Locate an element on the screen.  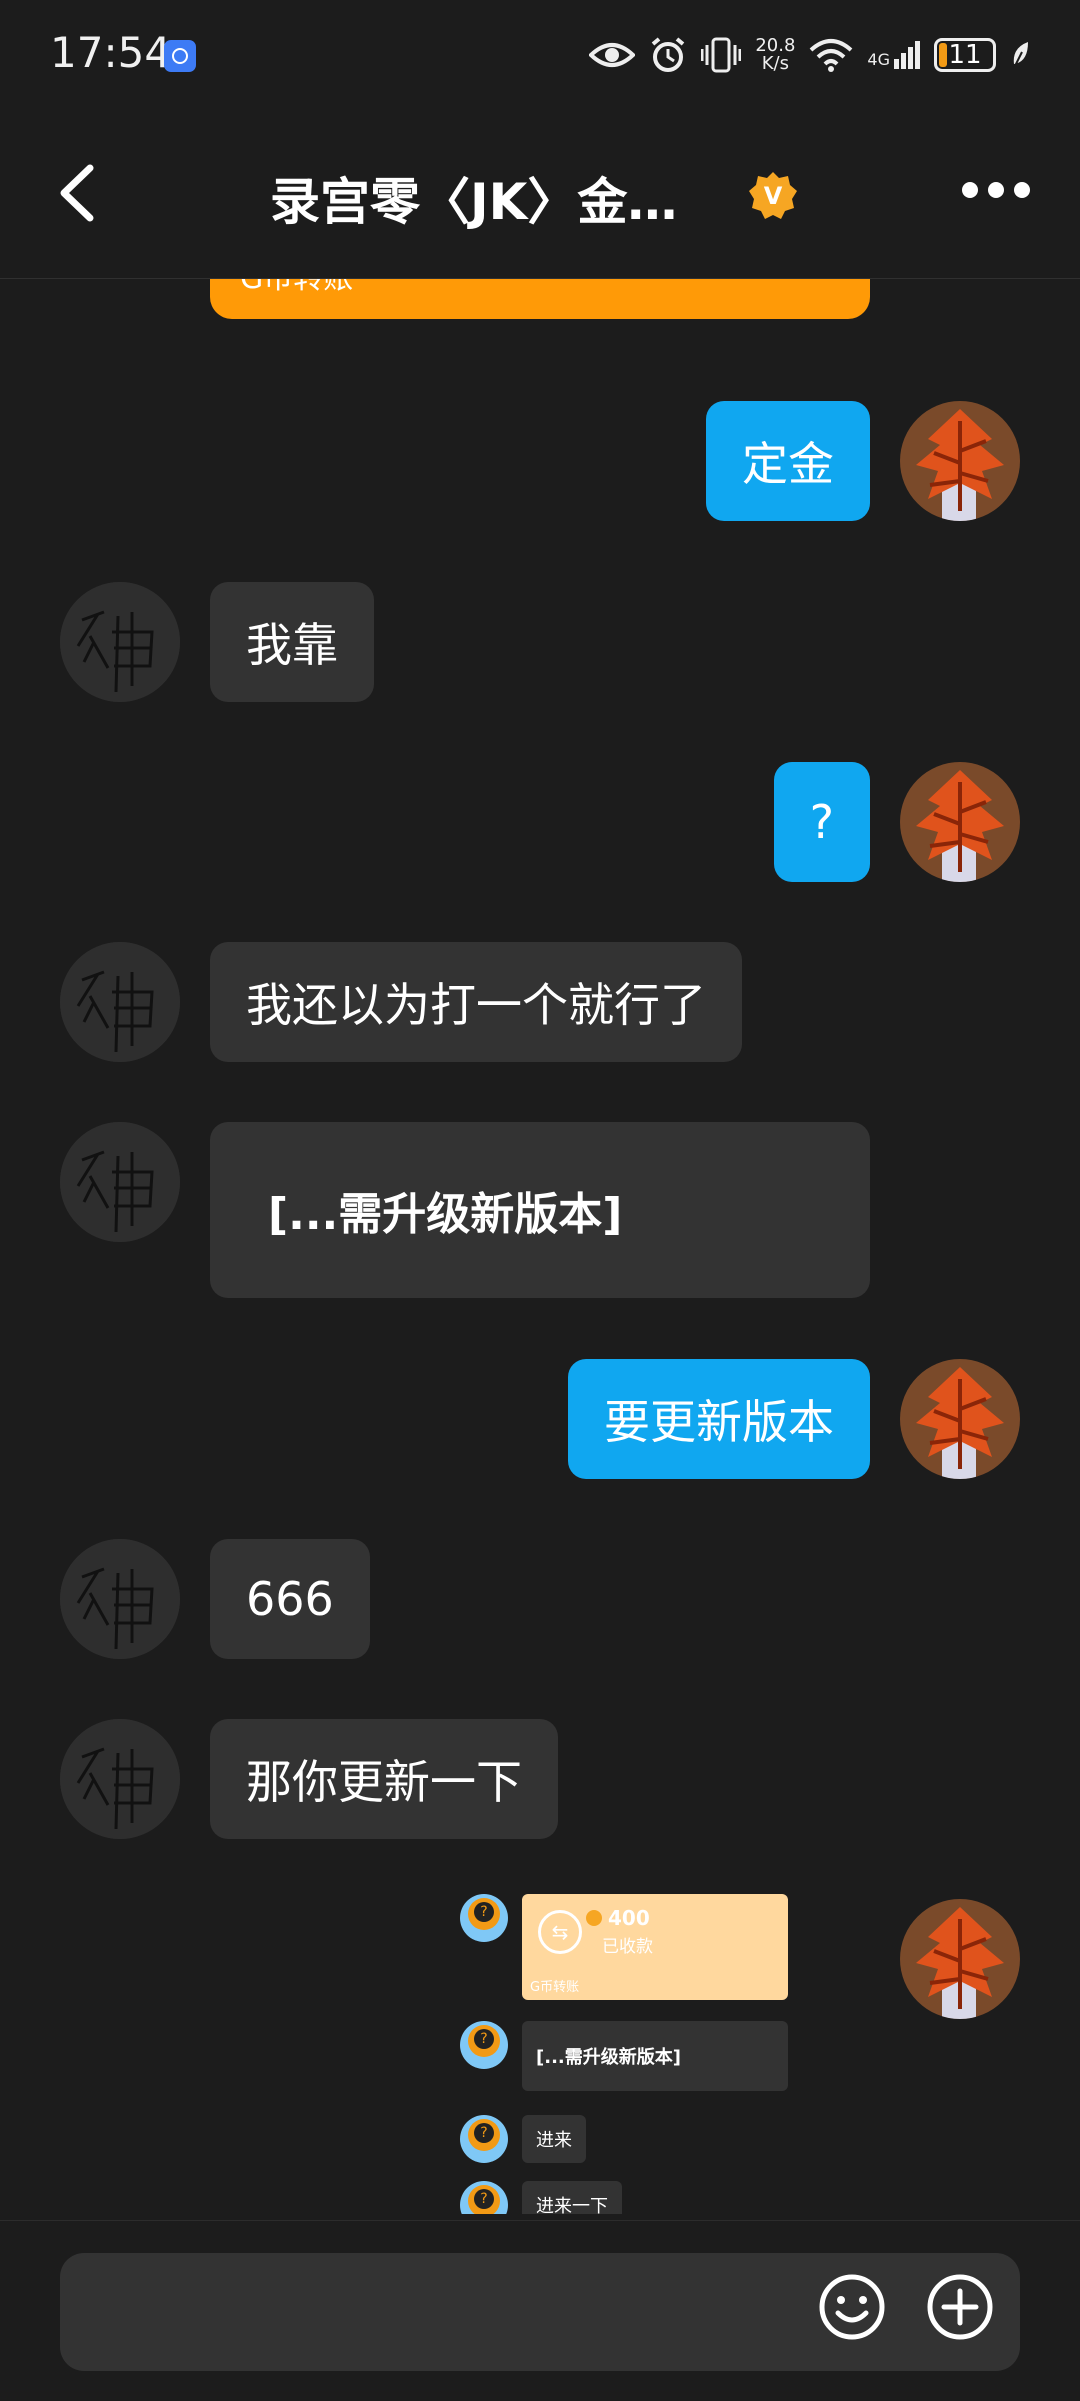
status-bar: 17:54 20.8 K/s 4G 11 is located at coordinates (540, 55).